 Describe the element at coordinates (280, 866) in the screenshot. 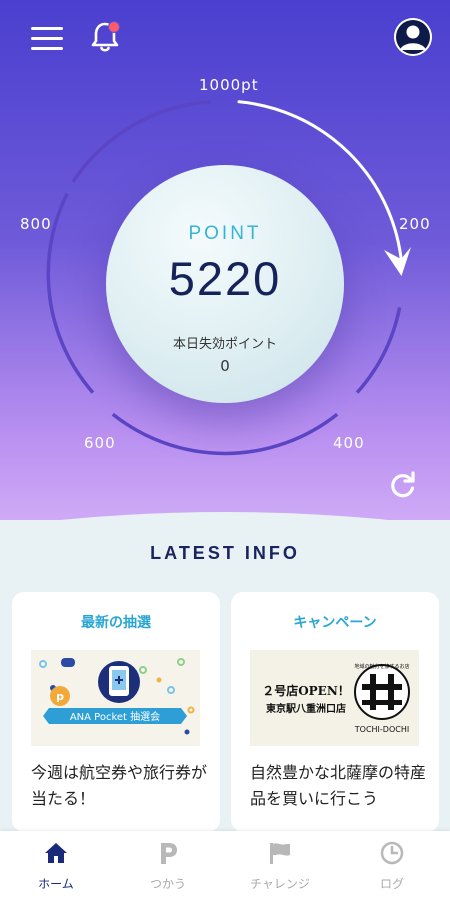

I see `tab-challenge: チャレンジ` at that location.